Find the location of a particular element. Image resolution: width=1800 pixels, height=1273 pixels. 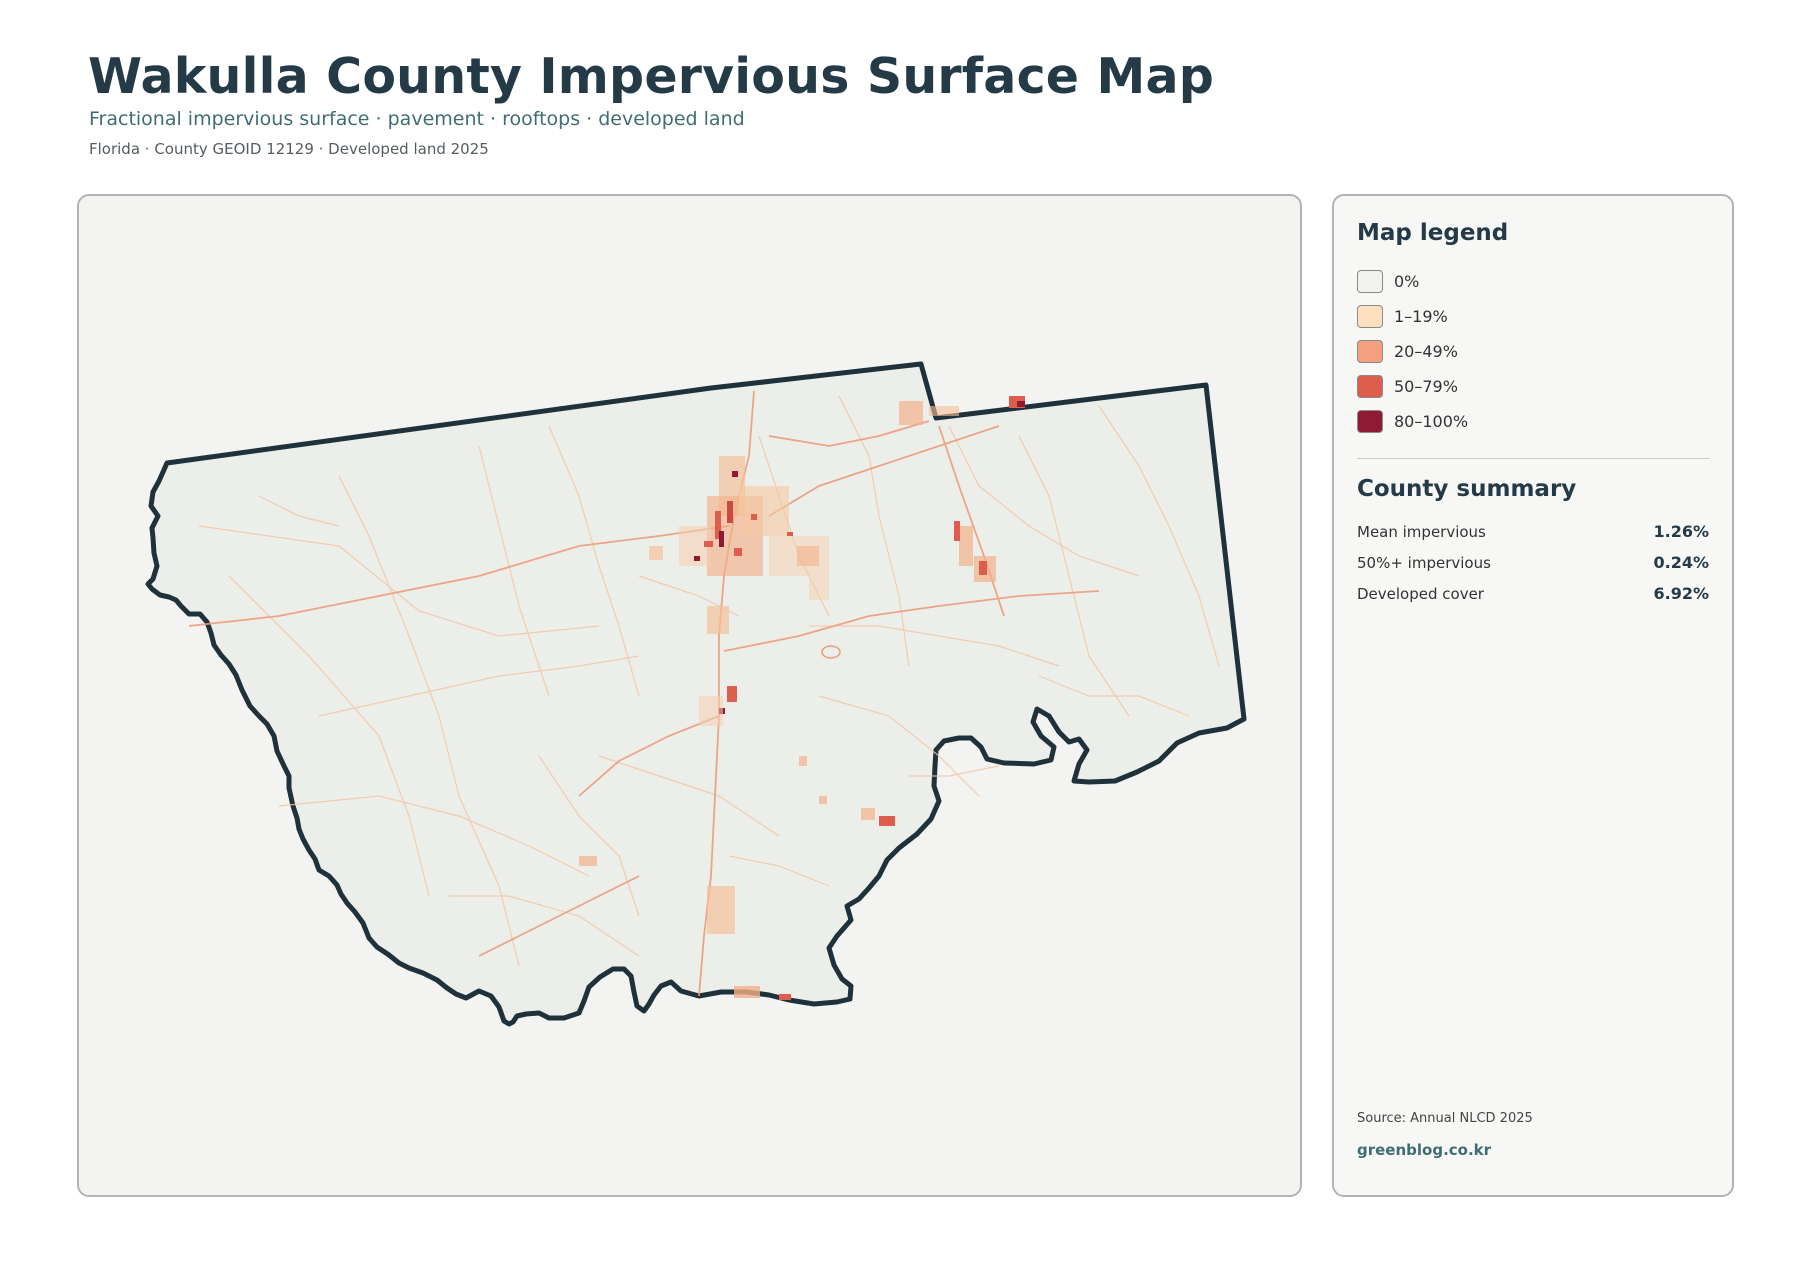

legend-label: 0% is located at coordinates (1407, 281).